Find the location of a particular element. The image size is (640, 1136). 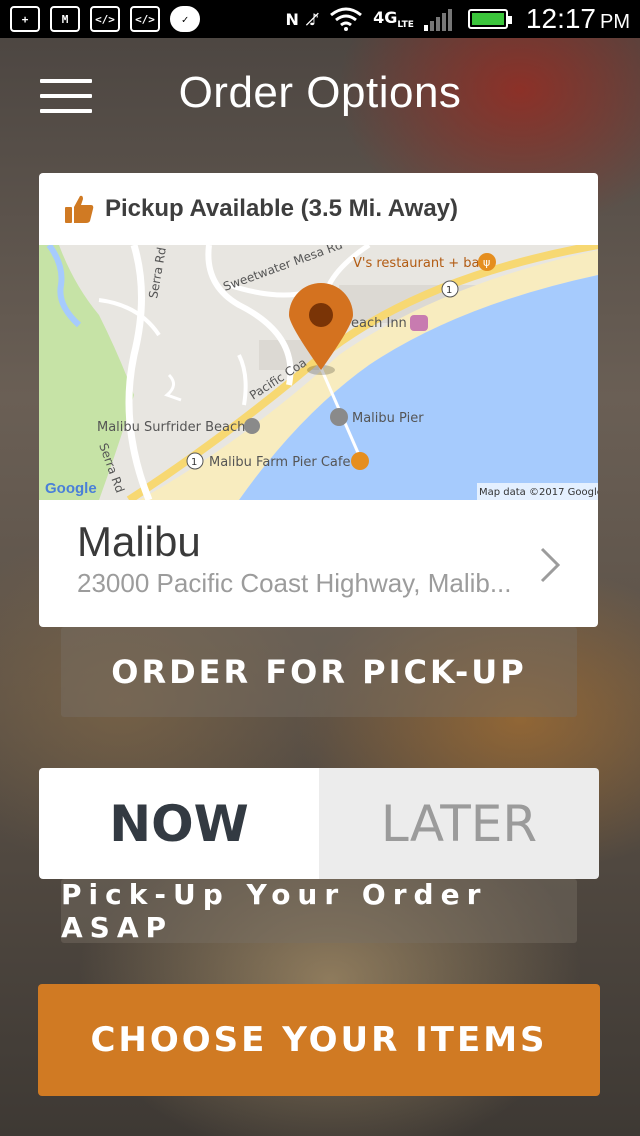

signal-icon is located at coordinates (437, 20).